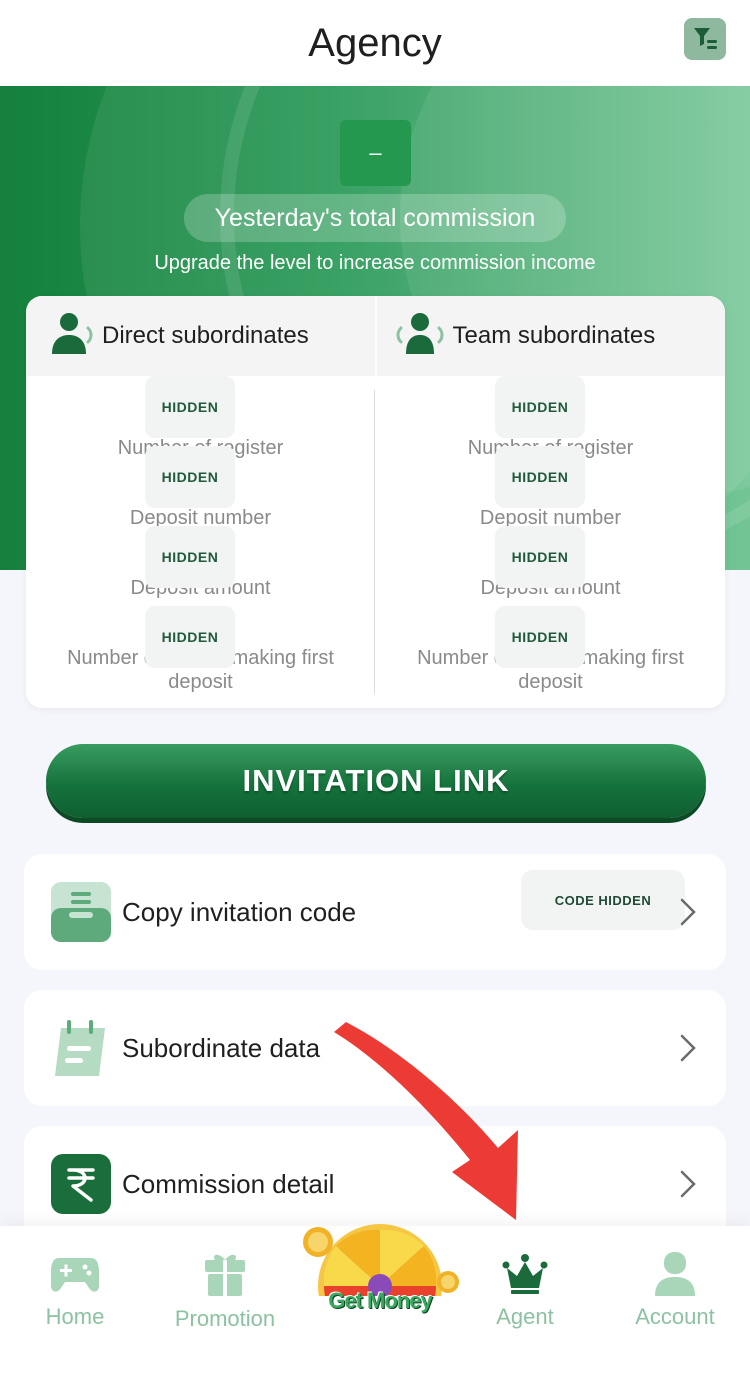  I want to click on invitation-code-value: CODE HIDDEN, so click(603, 900).